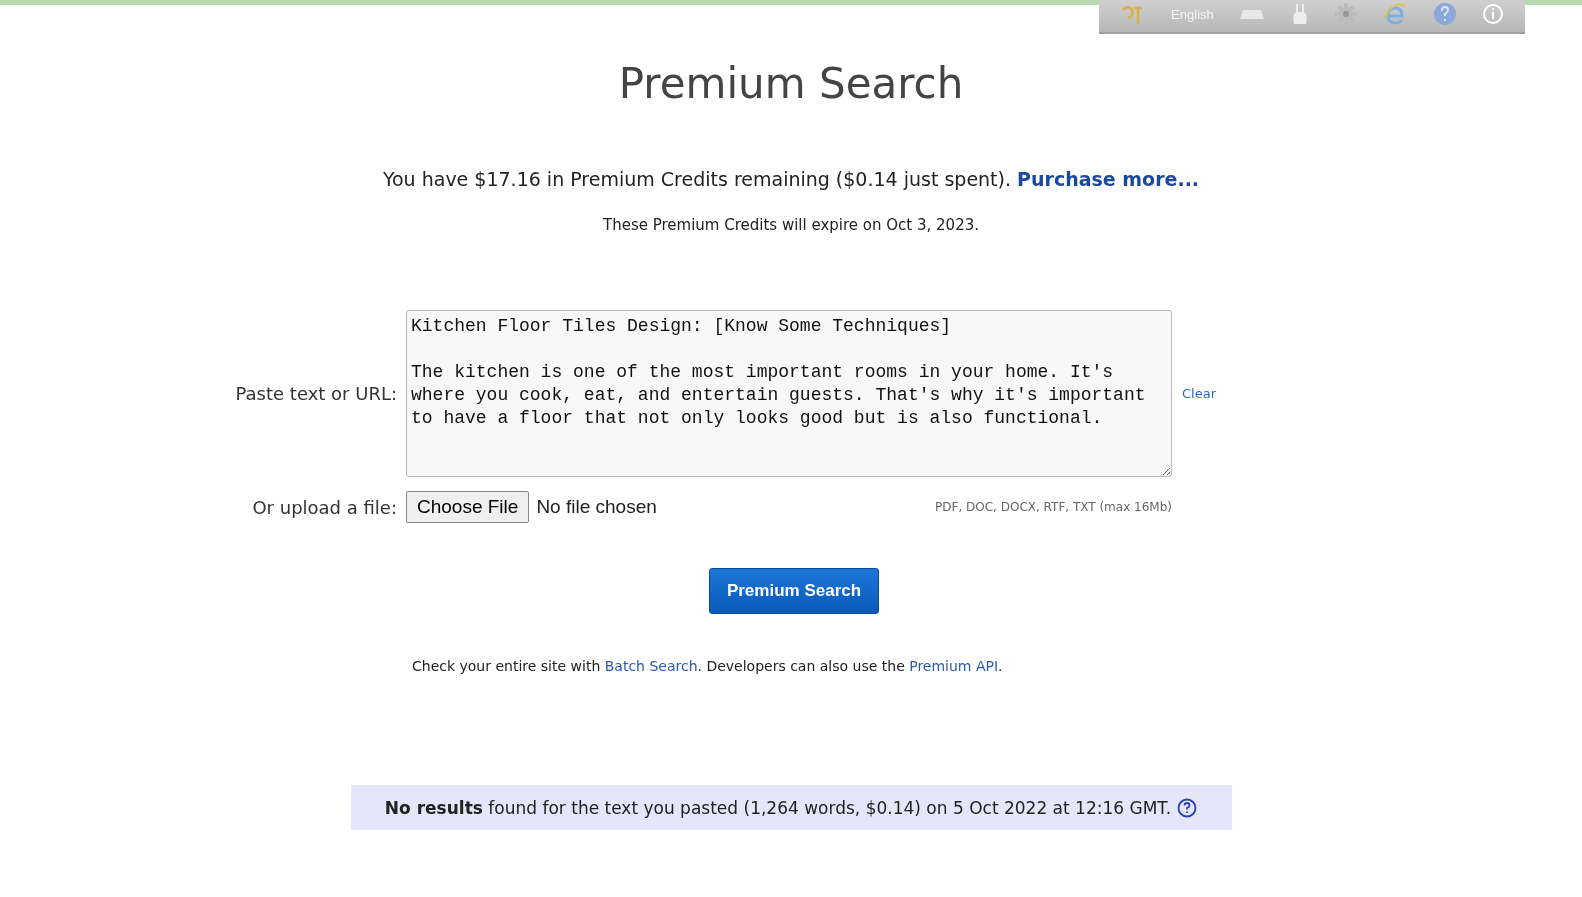  Describe the element at coordinates (778, 807) in the screenshot. I see `result-message: No results found for the text you pasted (1,264 words, $0.14) on 5 Oct 2022 at 12:16 GMT.` at that location.